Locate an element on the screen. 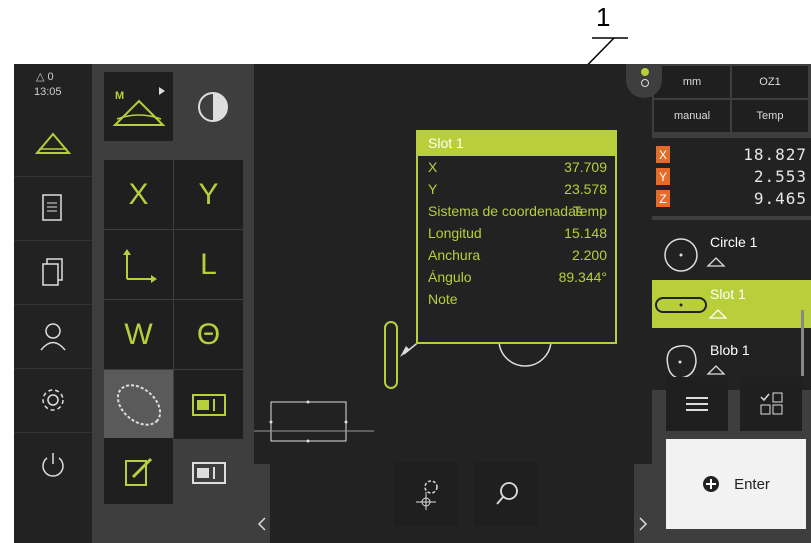 This screenshot has height=543, width=811. info-key: Note is located at coordinates (443, 299).